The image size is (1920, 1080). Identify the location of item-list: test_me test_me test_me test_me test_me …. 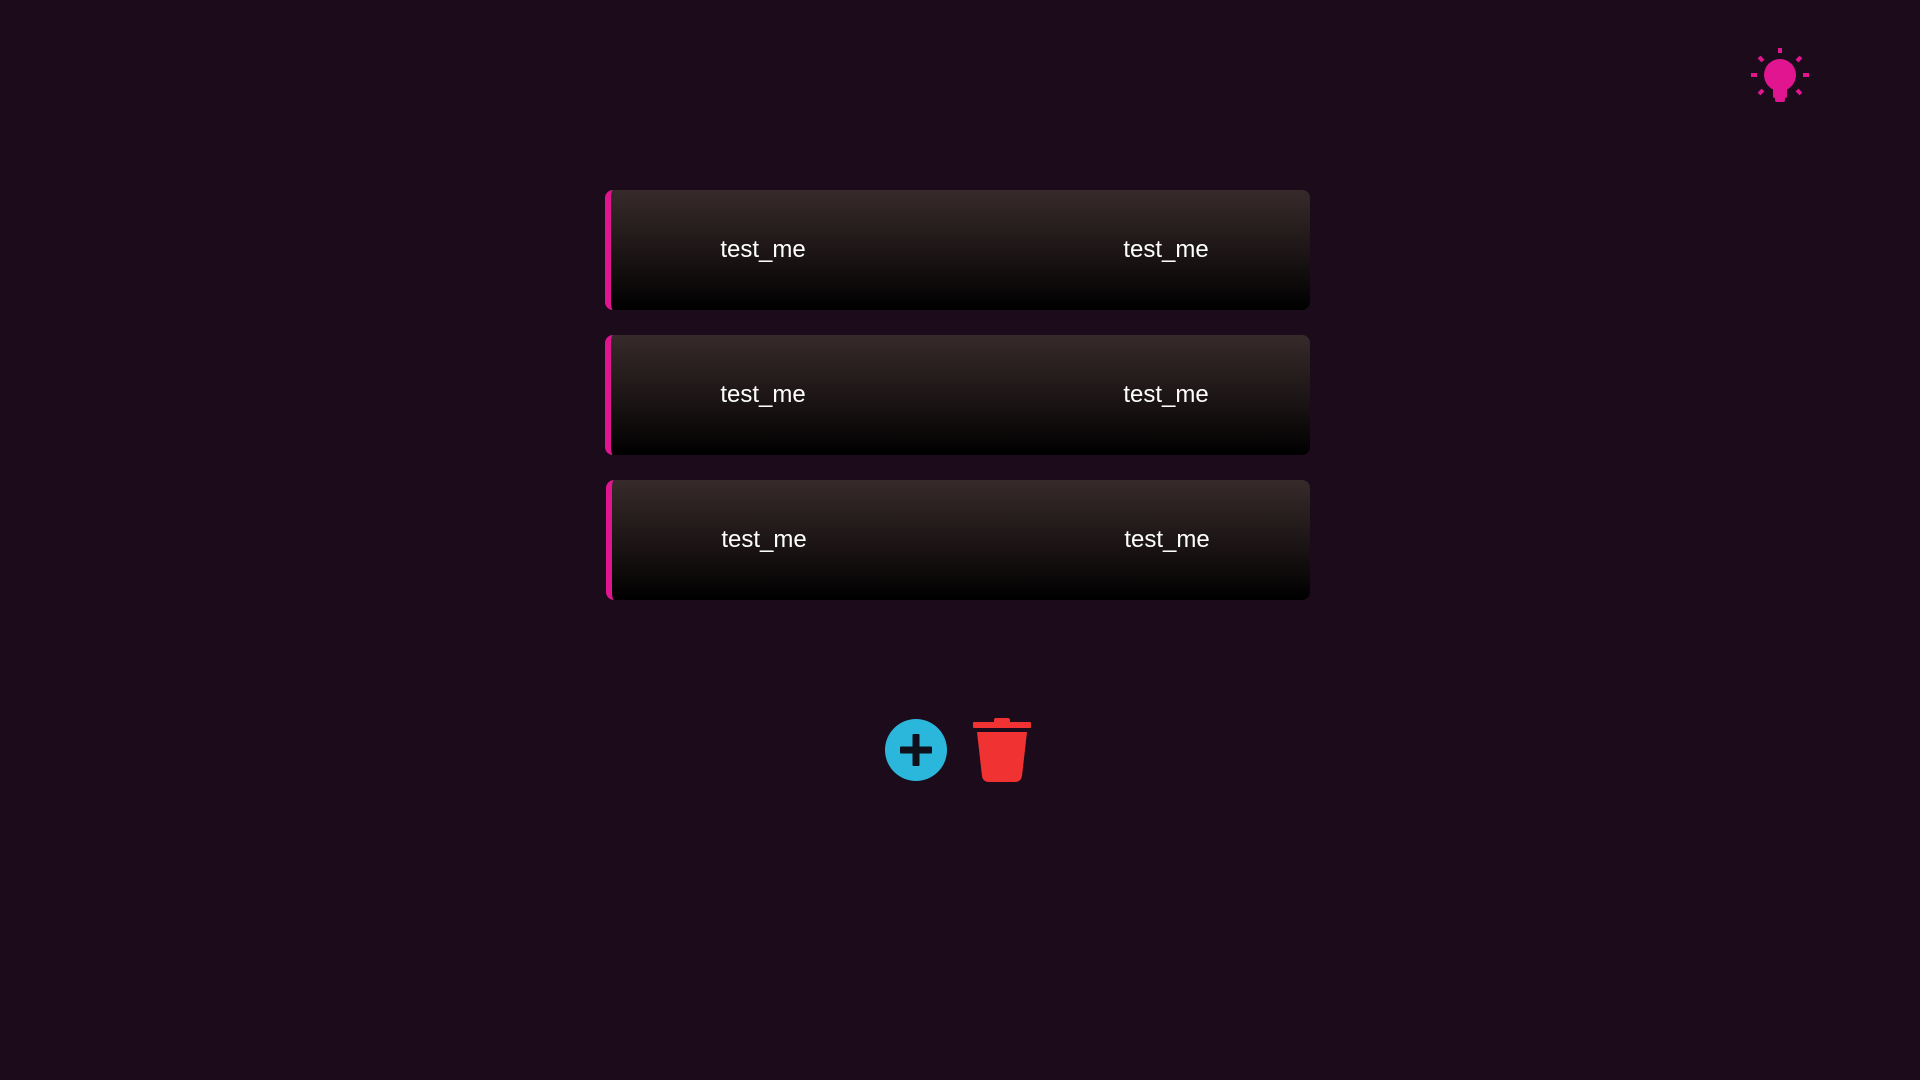
(957, 407).